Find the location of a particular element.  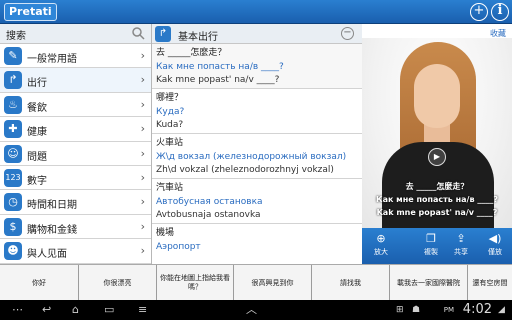

subtitle-transliteration: Kak mne popast' na/v ____? is located at coordinates (437, 212).